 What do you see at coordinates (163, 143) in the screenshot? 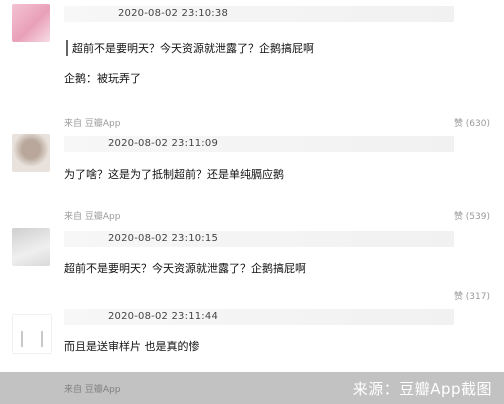
I see `comment-timestamp: 2020-08-02 23:11:09` at bounding box center [163, 143].